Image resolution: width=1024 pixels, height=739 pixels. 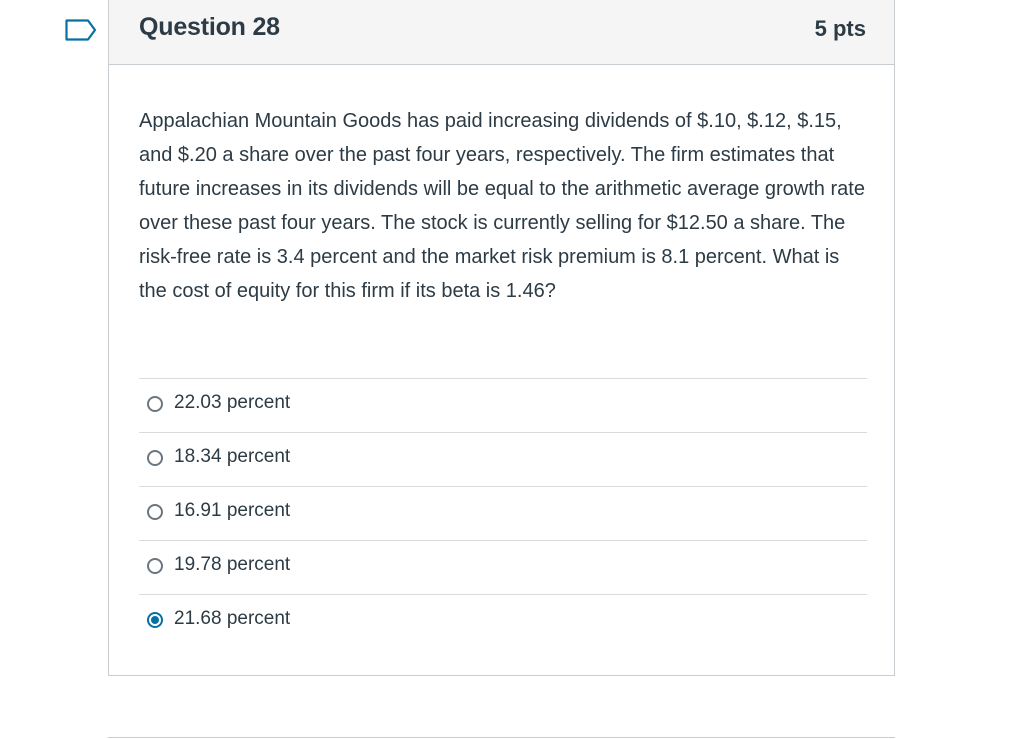 I want to click on answer-label: 16.91 percent, so click(x=232, y=511).